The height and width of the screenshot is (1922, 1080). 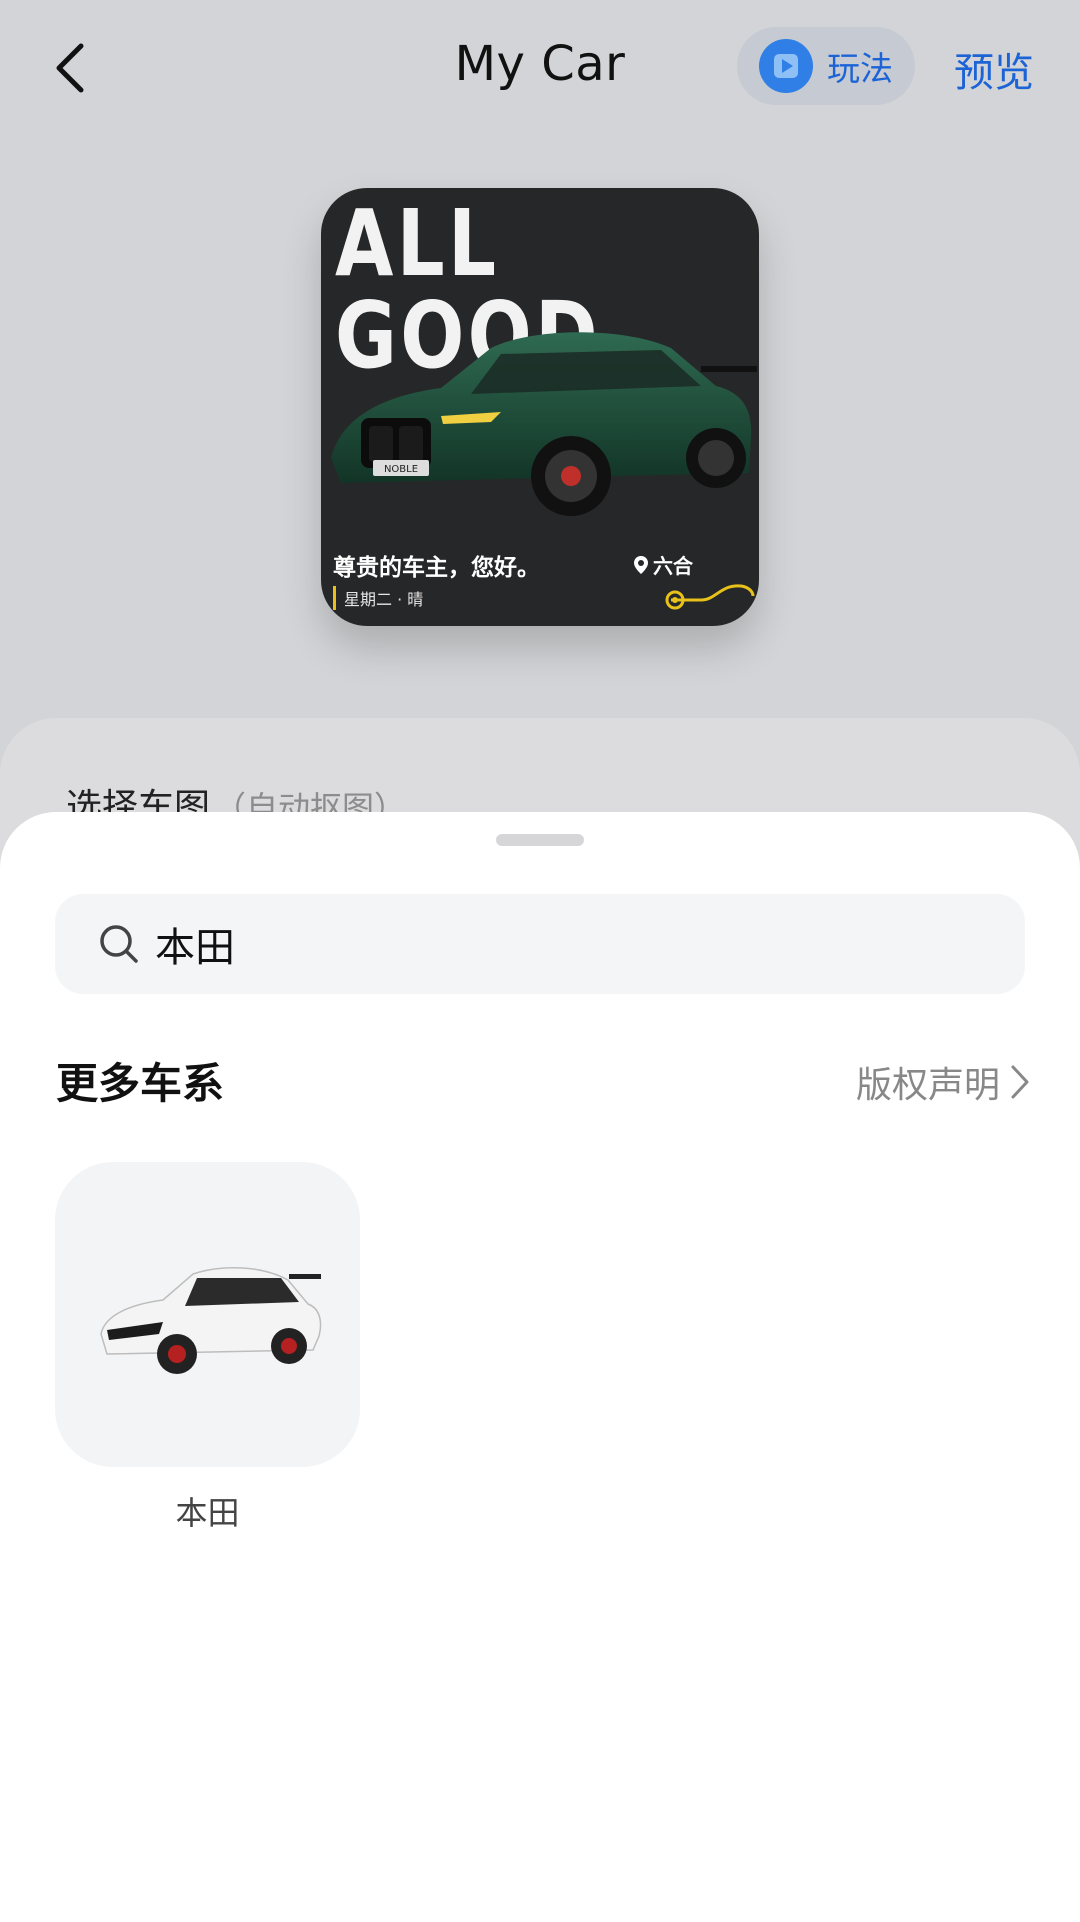 I want to click on car-card-preview: ALL GOOD NOBLE 尊贵的车主，您好。 六合 星期二 · 晴, so click(x=540, y=407).